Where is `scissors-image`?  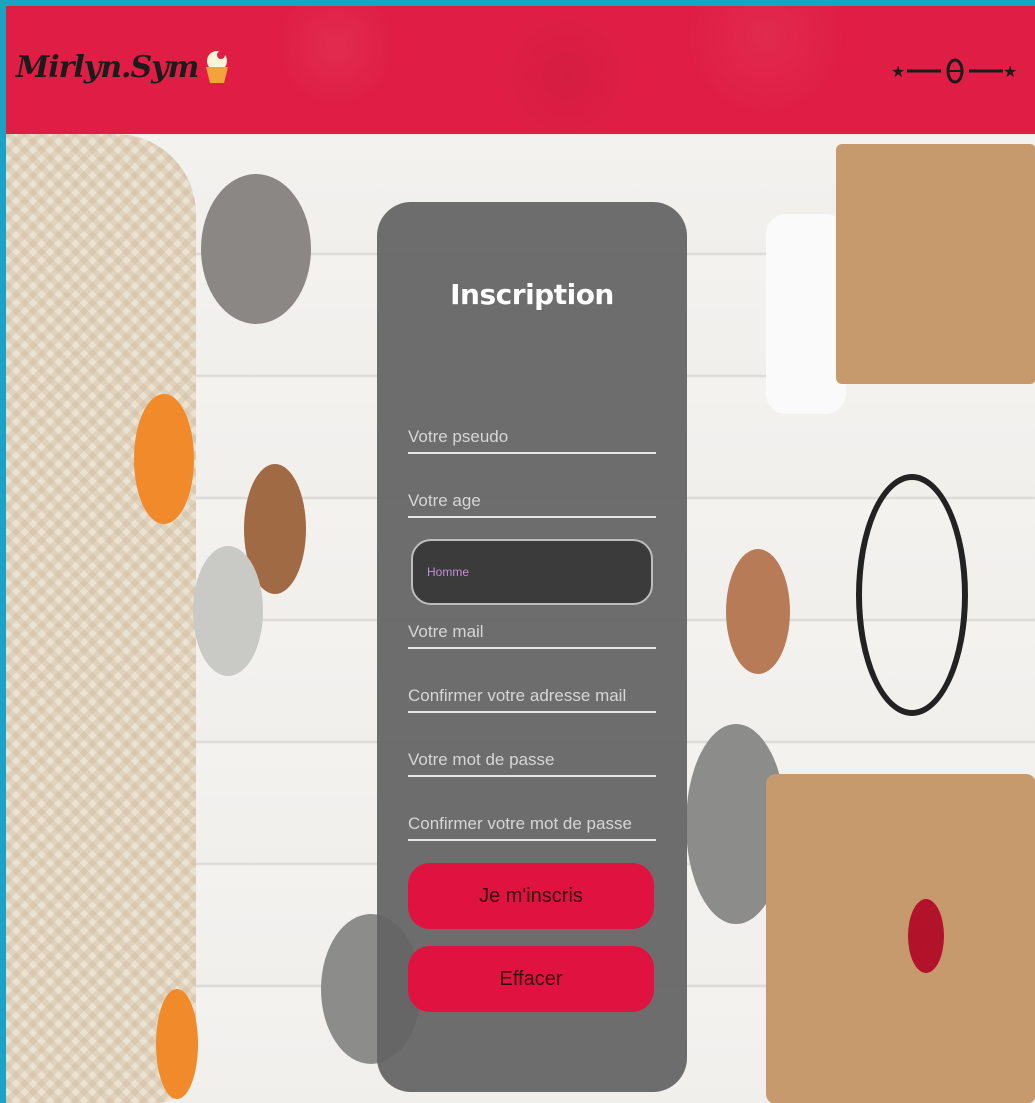 scissors-image is located at coordinates (912, 595).